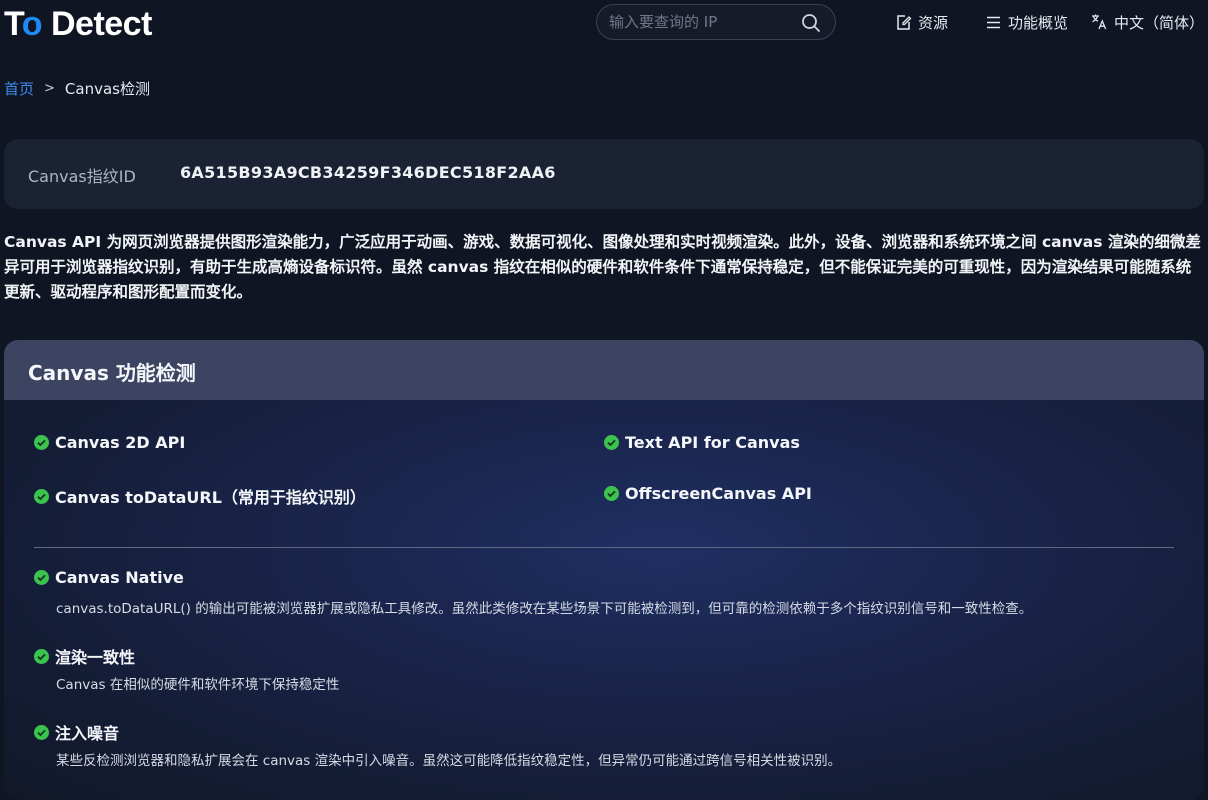  Describe the element at coordinates (1159, 22) in the screenshot. I see `language-label: 中文（简体）` at that location.